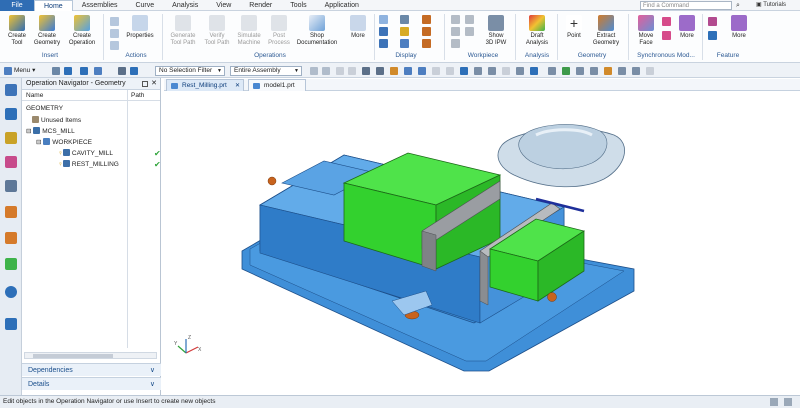 This screenshot has height=408, width=800. I want to click on generate-toolpath-button: Generate Tool Path, so click(183, 30).